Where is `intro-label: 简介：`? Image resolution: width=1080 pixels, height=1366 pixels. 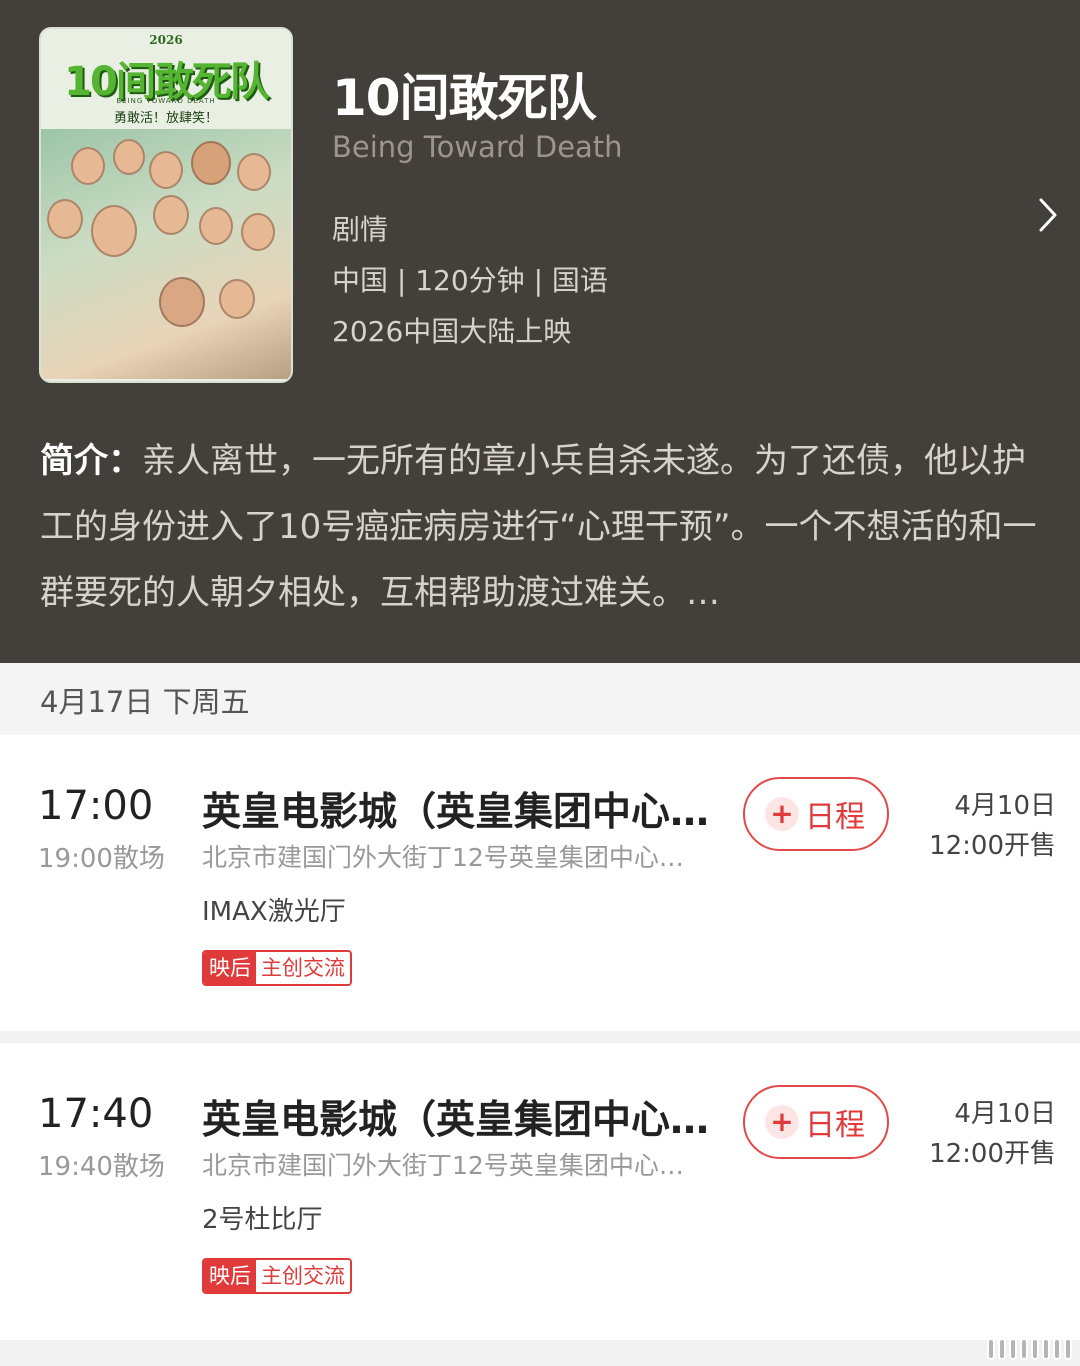 intro-label: 简介： is located at coordinates (91, 461).